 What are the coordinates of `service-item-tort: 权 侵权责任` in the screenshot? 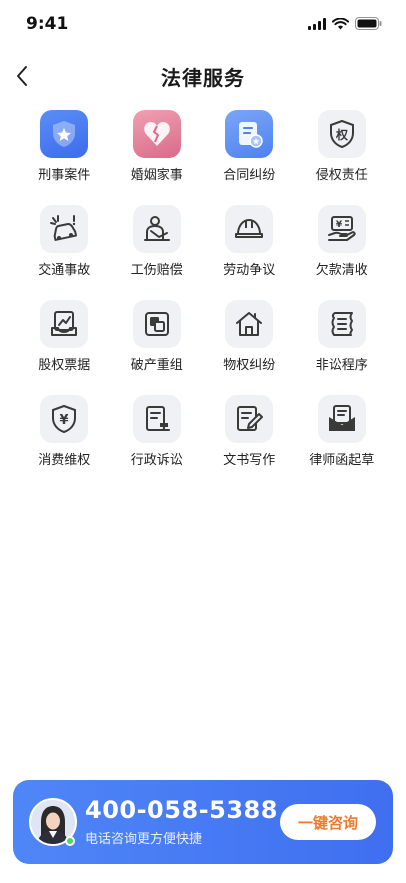 It's located at (342, 146).